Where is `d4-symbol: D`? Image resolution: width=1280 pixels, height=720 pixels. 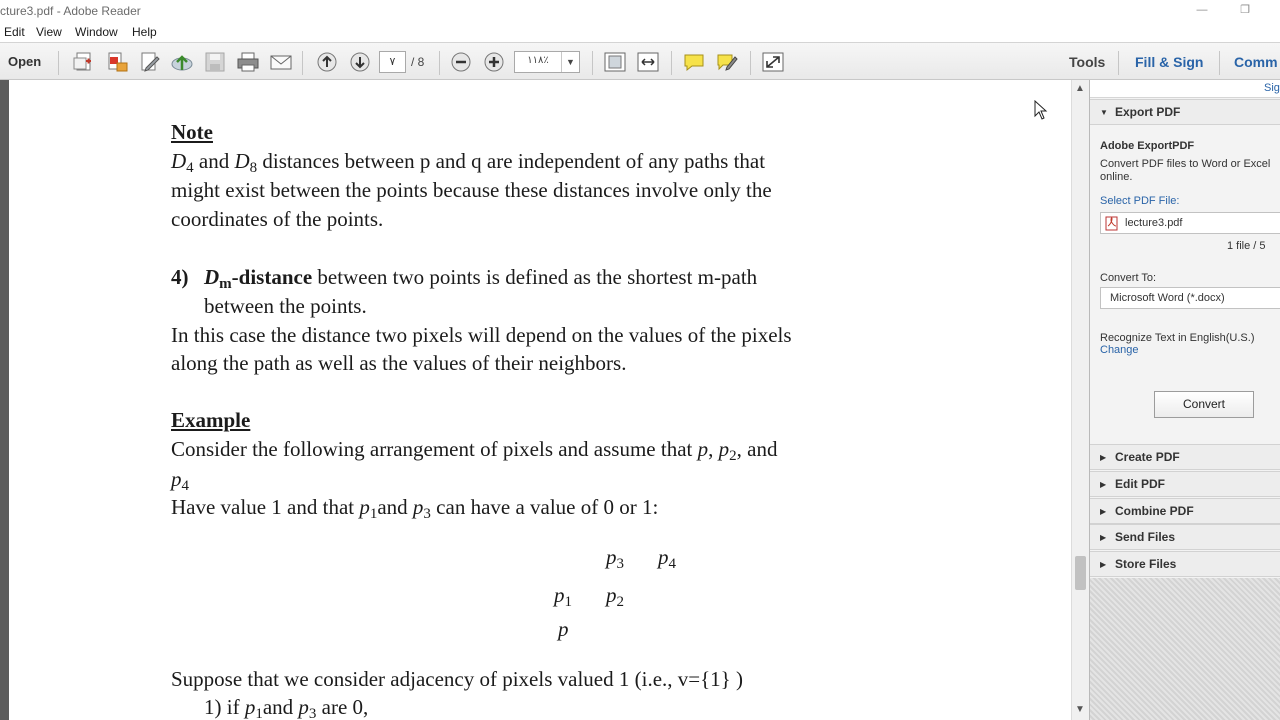
d4-symbol: D is located at coordinates (179, 161).